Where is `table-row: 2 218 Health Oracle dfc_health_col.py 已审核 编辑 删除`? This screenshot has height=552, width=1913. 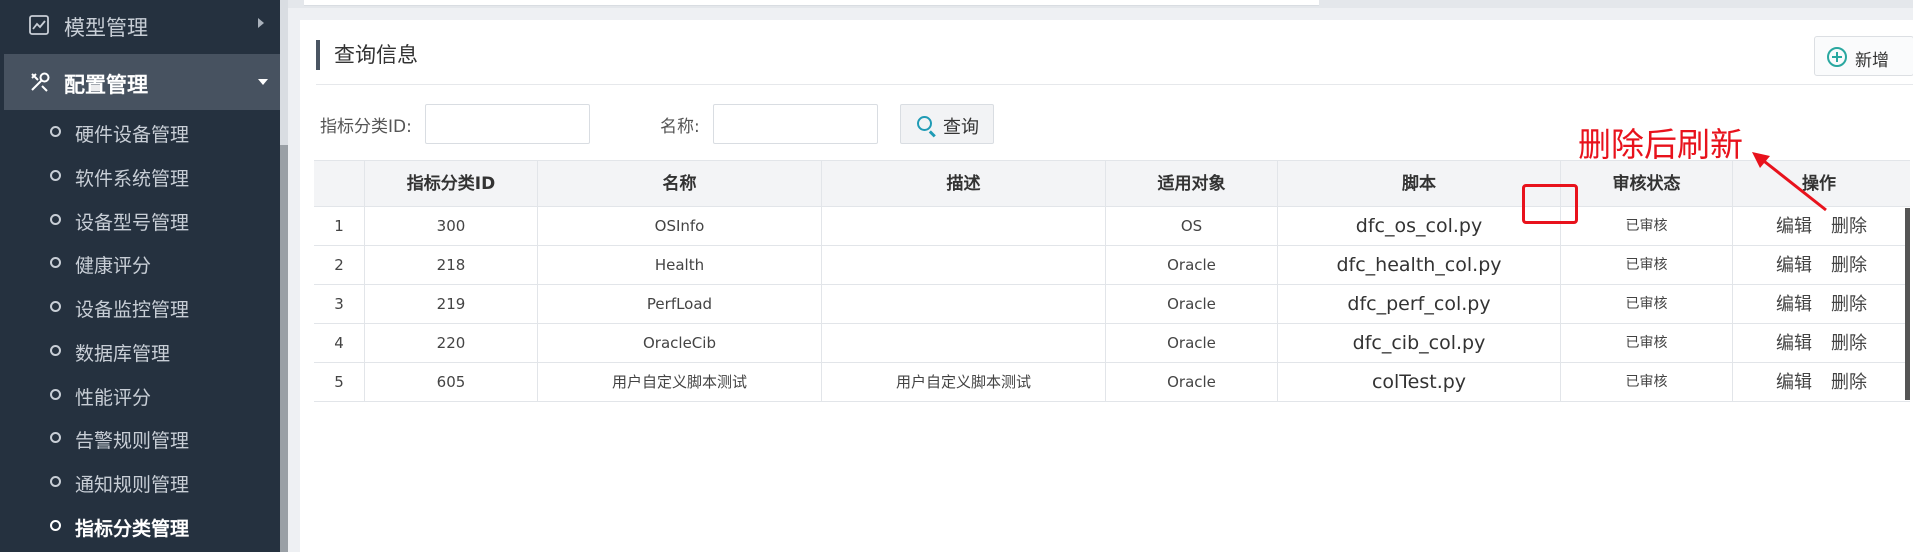
table-row: 2 218 Health Oracle dfc_health_col.py 已审核 编辑 删除 is located at coordinates (1112, 265).